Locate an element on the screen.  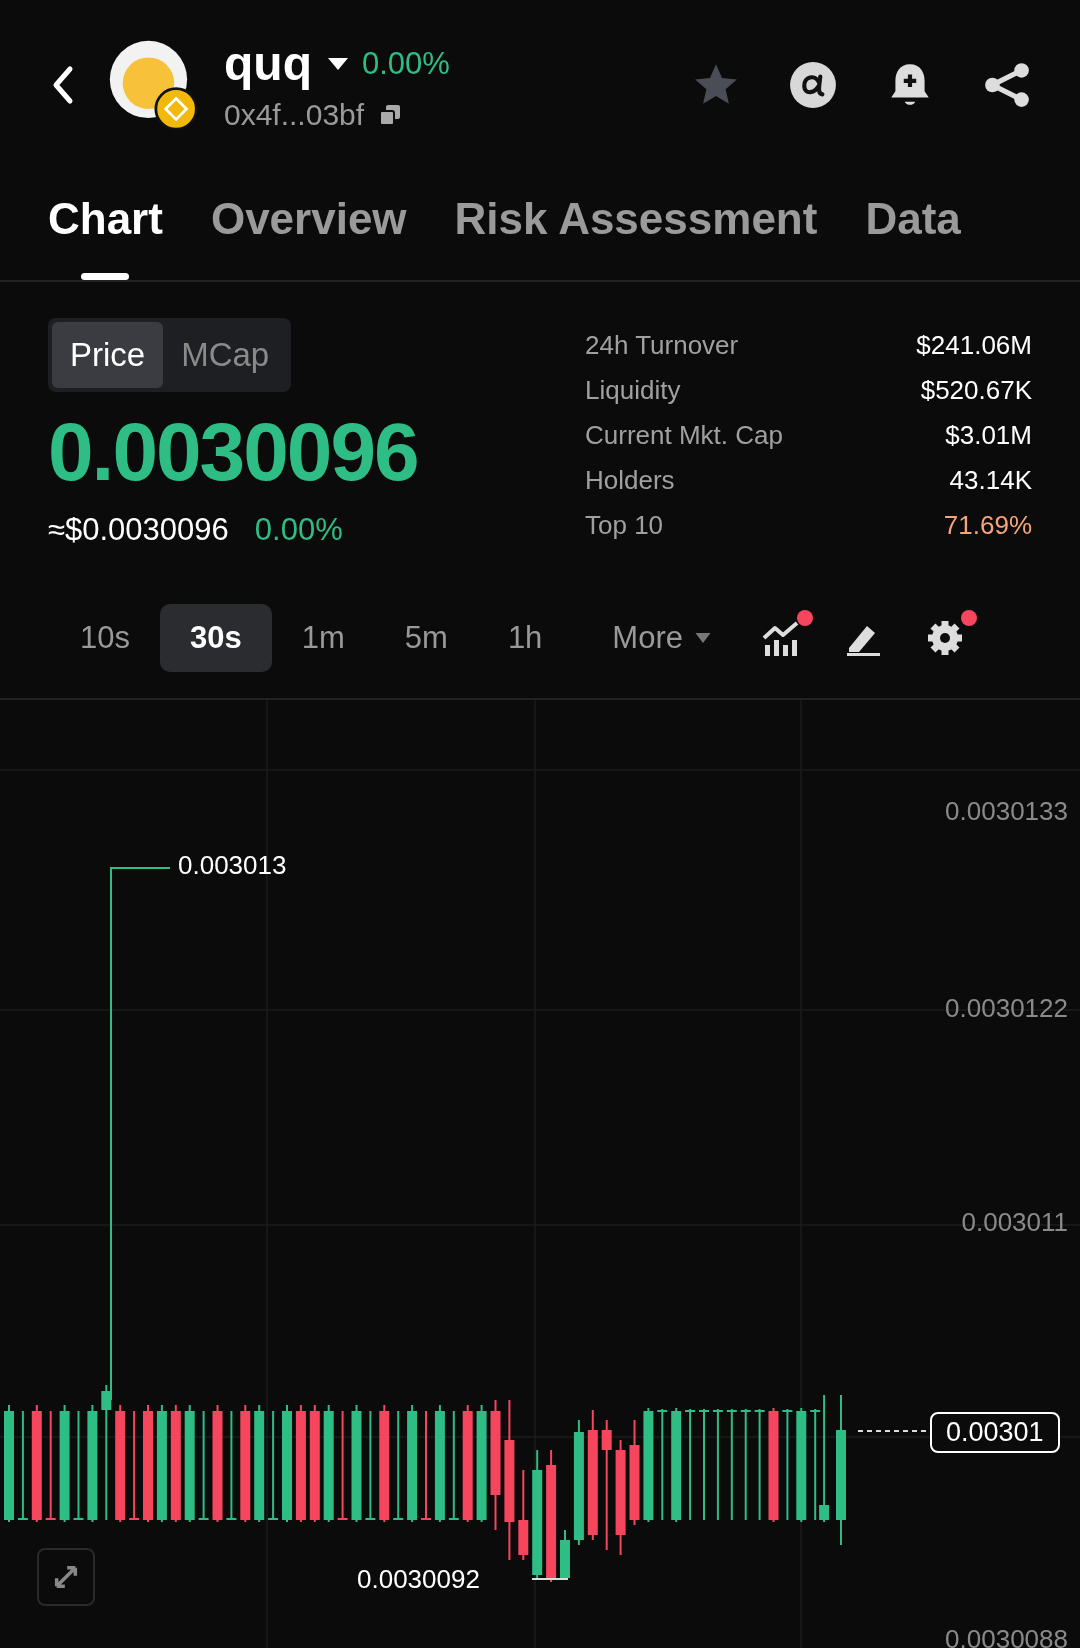
copy-icon is located at coordinates (390, 115).